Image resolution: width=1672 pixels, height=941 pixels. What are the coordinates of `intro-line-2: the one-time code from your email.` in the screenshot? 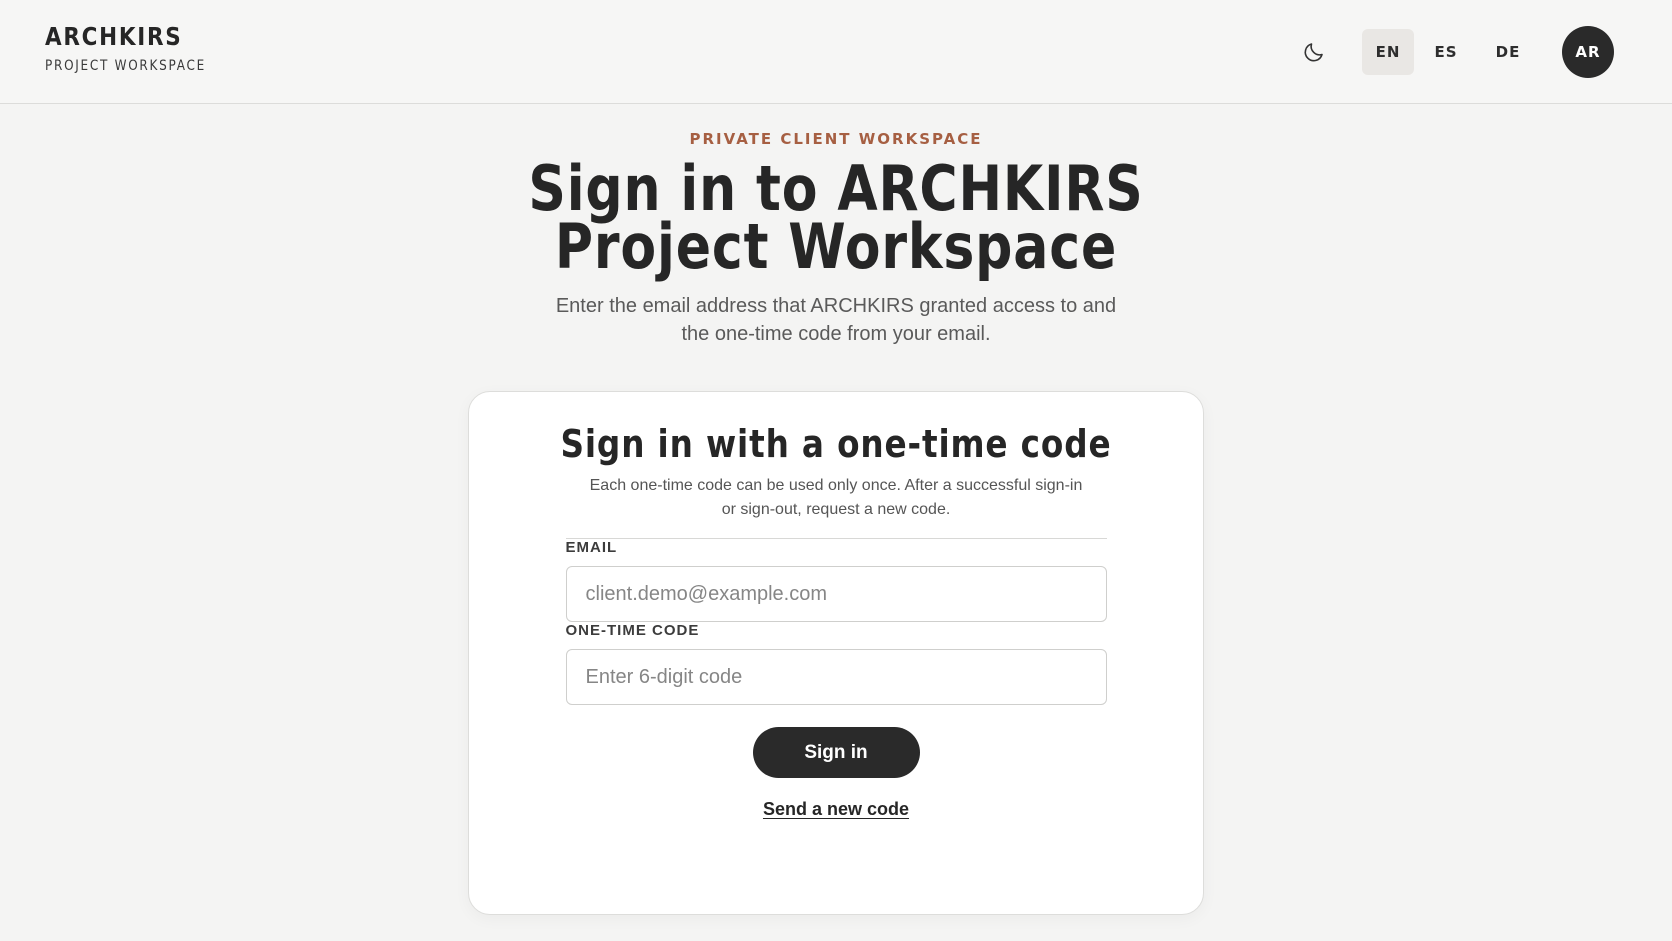 It's located at (836, 334).